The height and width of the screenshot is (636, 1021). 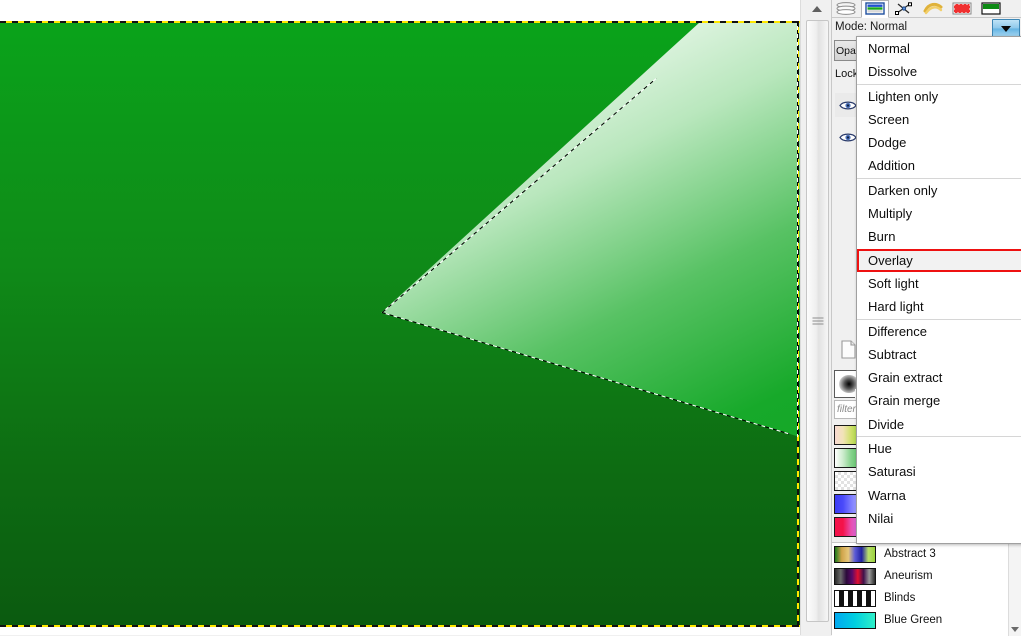 What do you see at coordinates (797, 229) in the screenshot?
I see `selection-edge-right` at bounding box center [797, 229].